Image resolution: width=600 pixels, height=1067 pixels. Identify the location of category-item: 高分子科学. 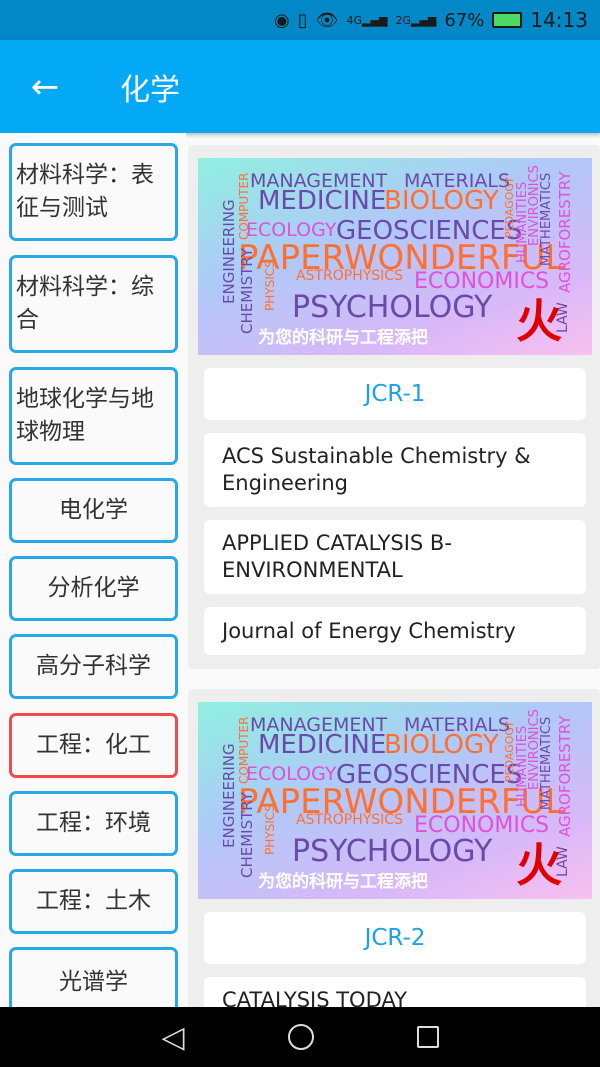
(93, 666).